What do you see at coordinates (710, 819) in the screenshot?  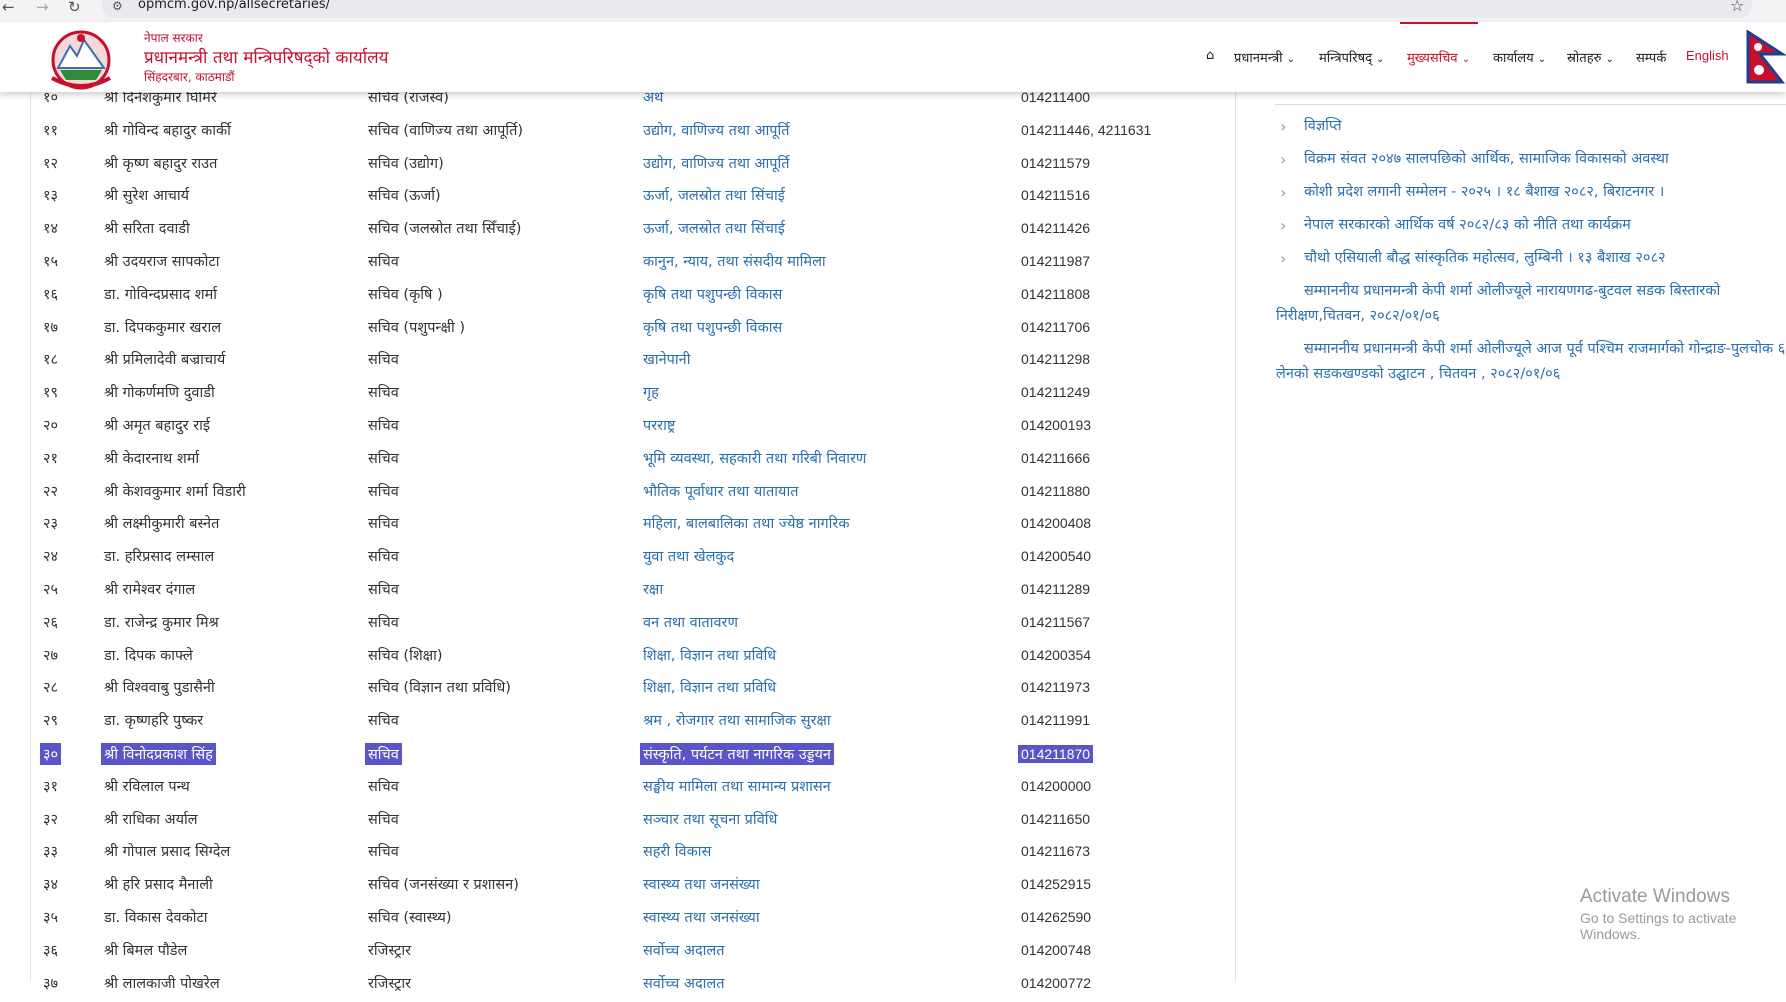 I see `ministry-link: सञ्चार तथा सूचना प्रविधि` at bounding box center [710, 819].